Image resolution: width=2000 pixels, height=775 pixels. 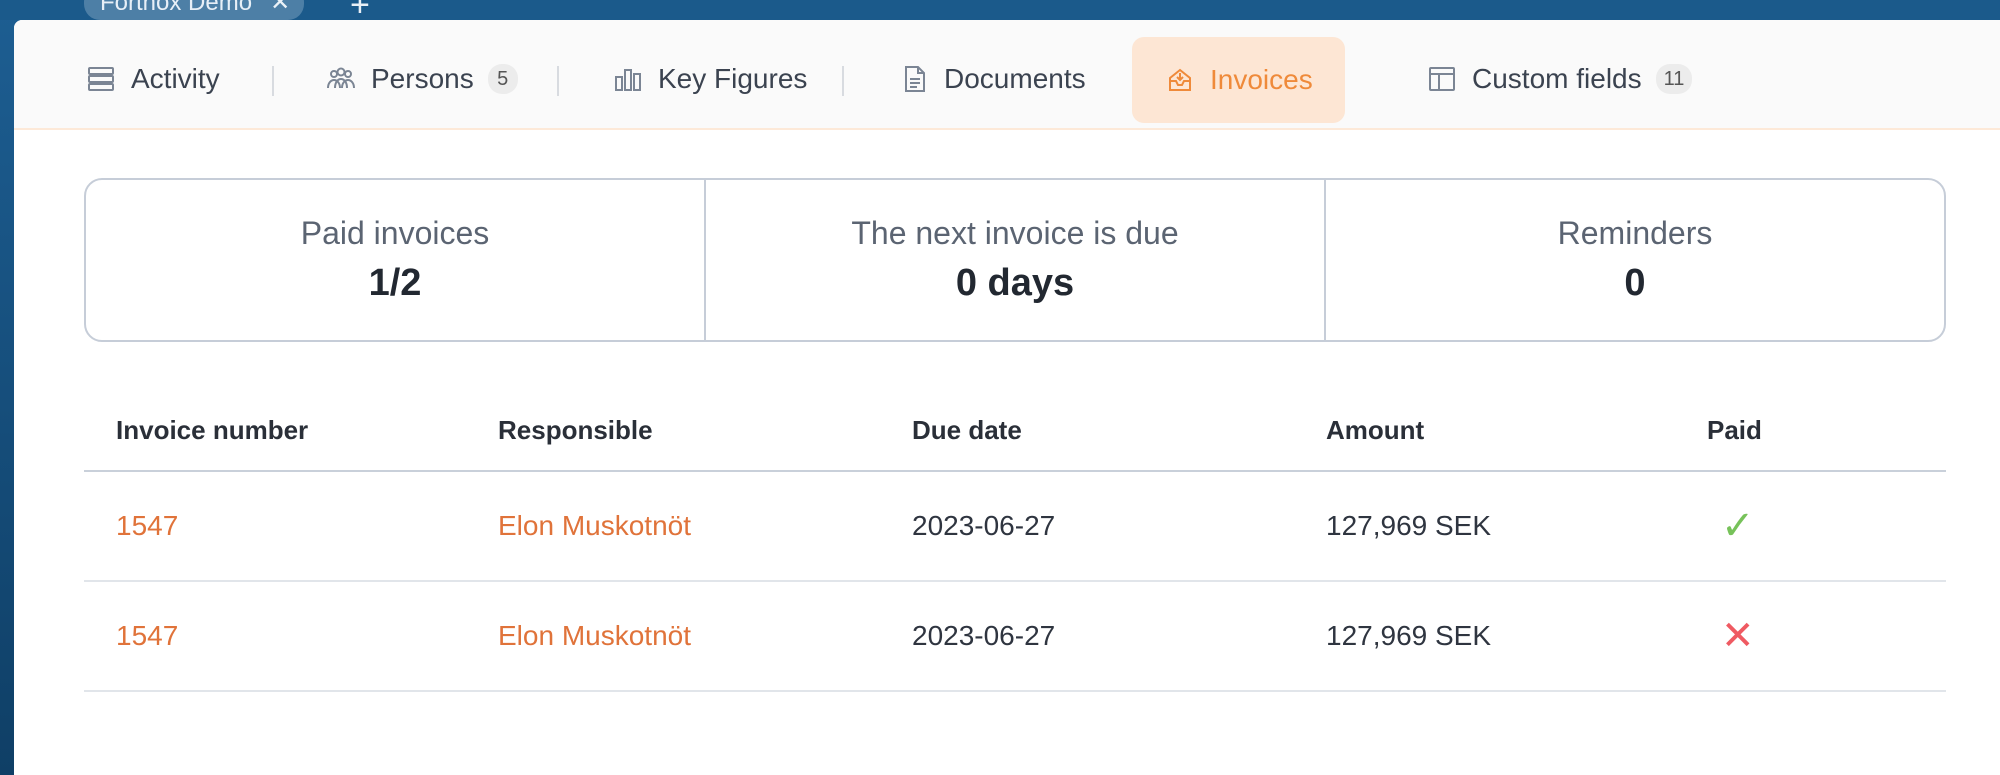 I want to click on stat-label: The next invoice is due, so click(x=1015, y=233).